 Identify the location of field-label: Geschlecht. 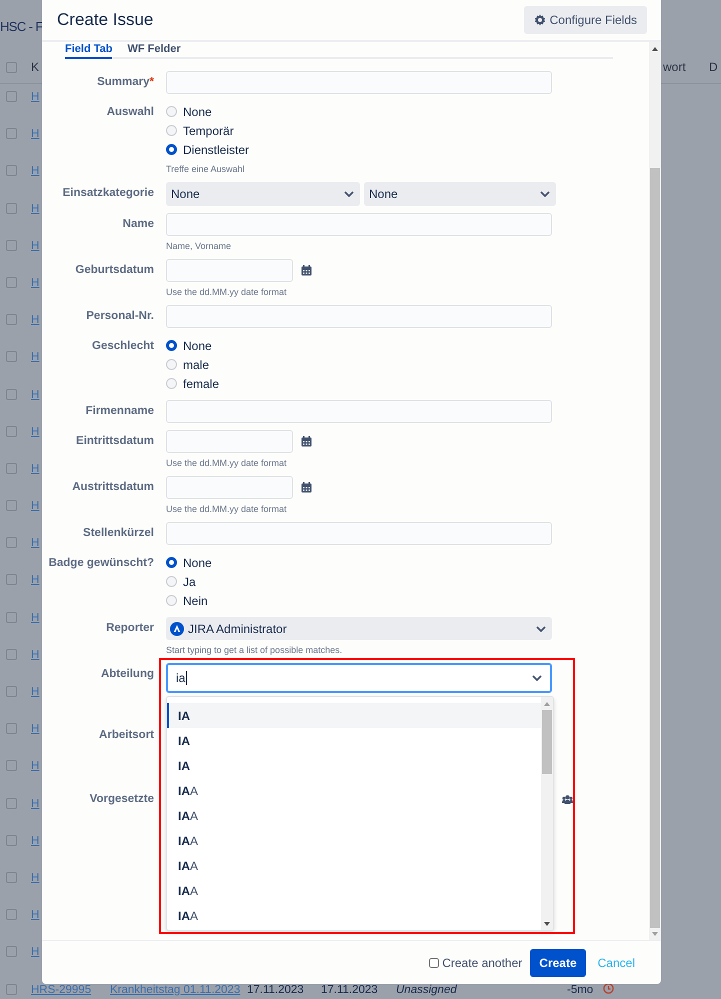
(123, 346).